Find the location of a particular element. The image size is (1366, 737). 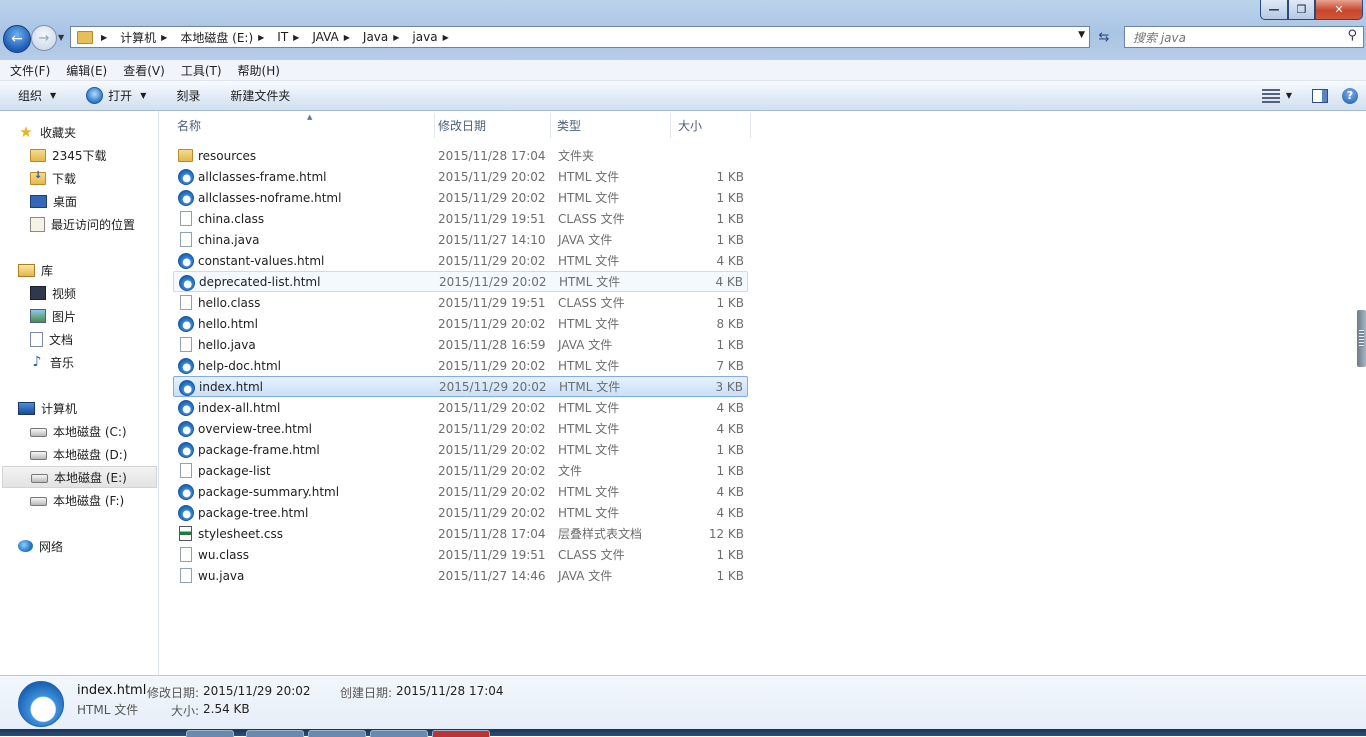

sidebar-item-desktop: 桌面 is located at coordinates (53, 201).